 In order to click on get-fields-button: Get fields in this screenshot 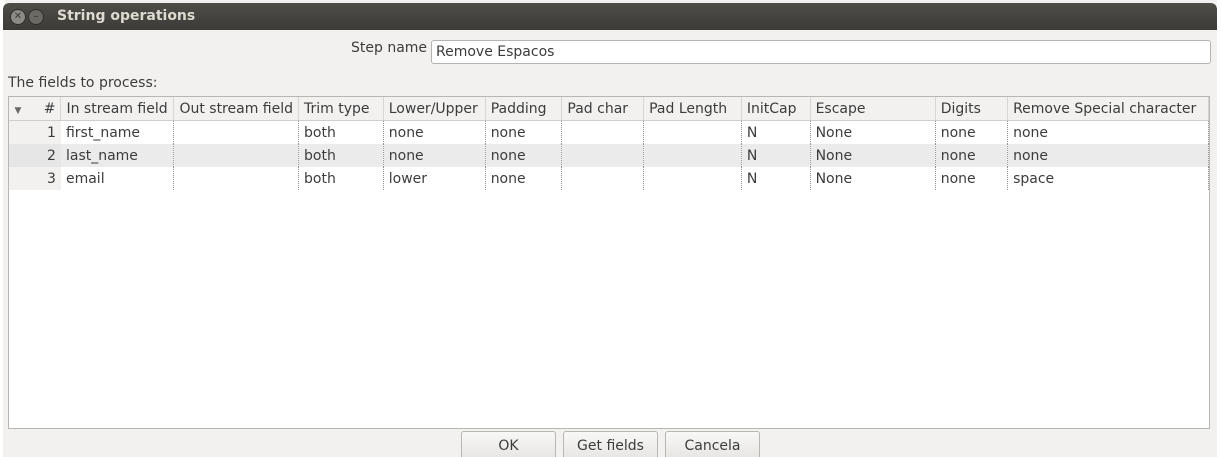, I will do `click(610, 444)`.